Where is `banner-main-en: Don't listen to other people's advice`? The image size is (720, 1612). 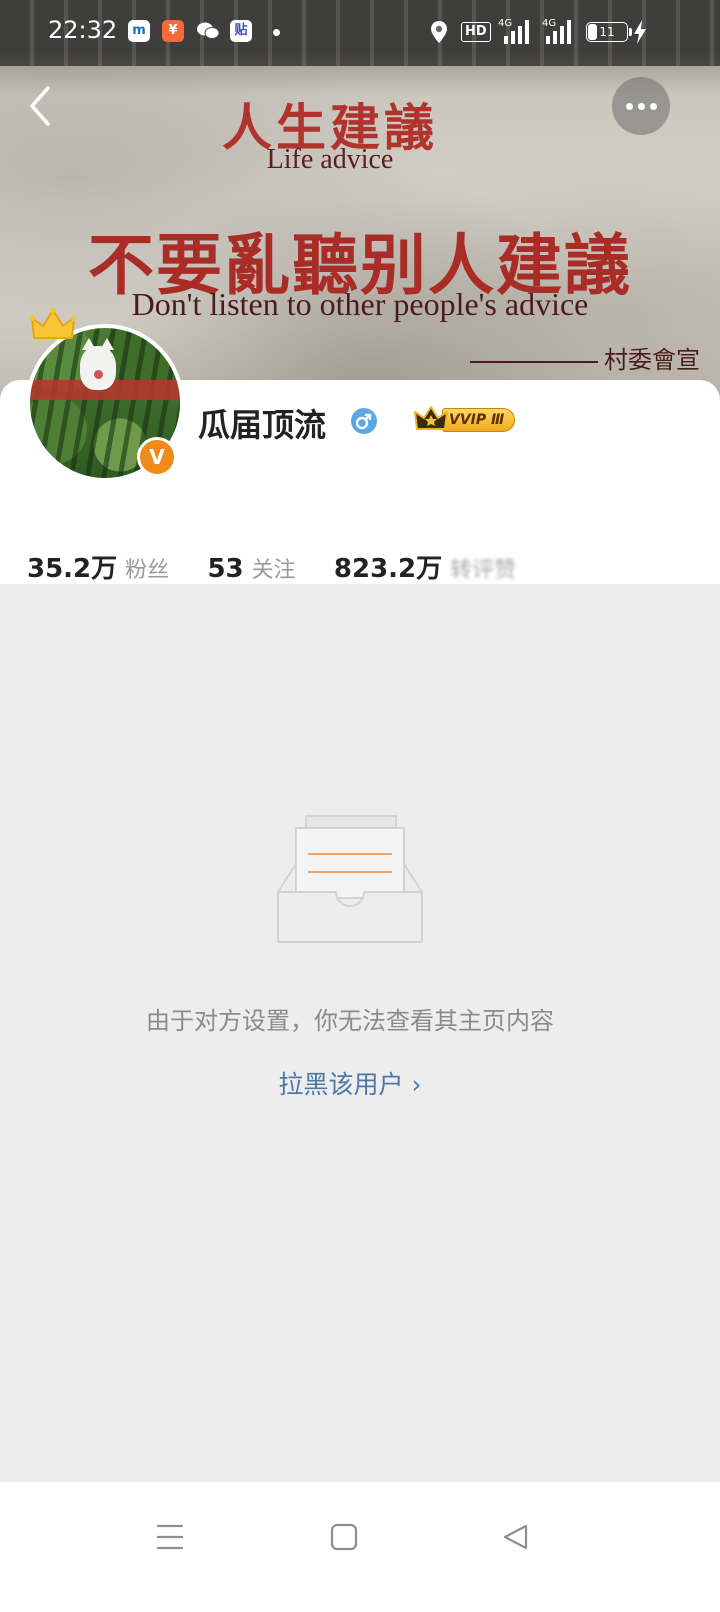 banner-main-en: Don't listen to other people's advice is located at coordinates (360, 304).